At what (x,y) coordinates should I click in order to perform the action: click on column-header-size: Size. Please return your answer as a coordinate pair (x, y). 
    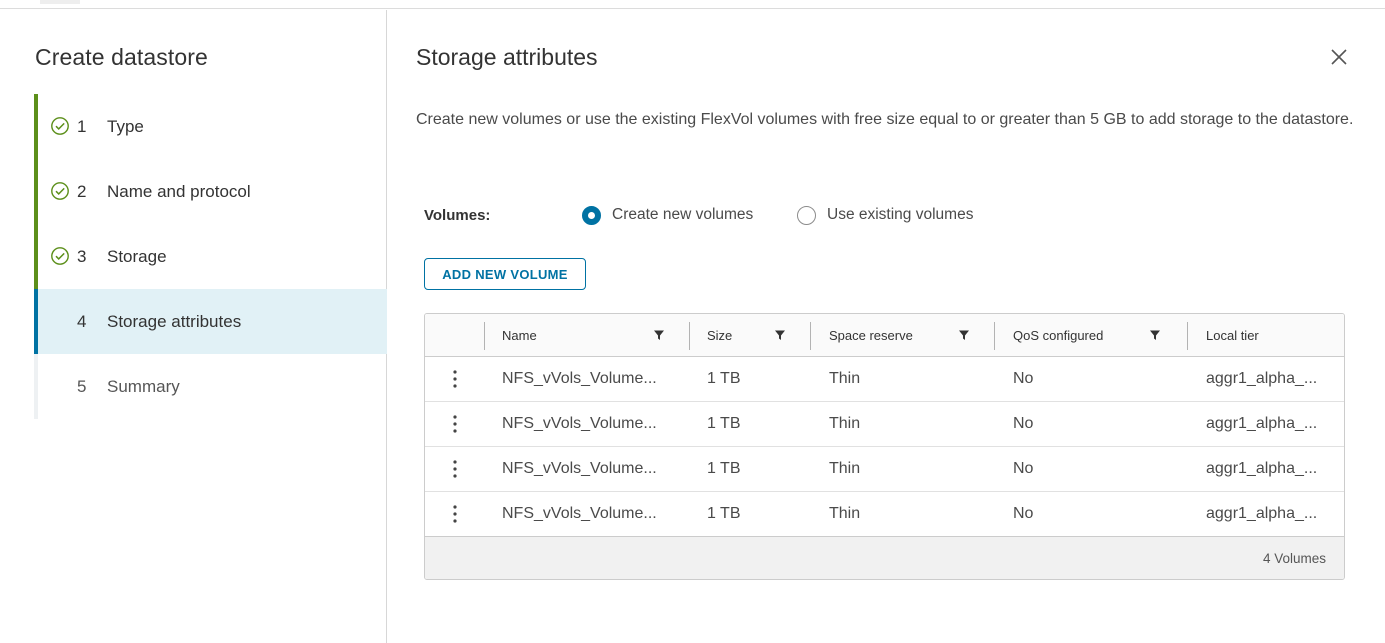
    Looking at the image, I should click on (719, 335).